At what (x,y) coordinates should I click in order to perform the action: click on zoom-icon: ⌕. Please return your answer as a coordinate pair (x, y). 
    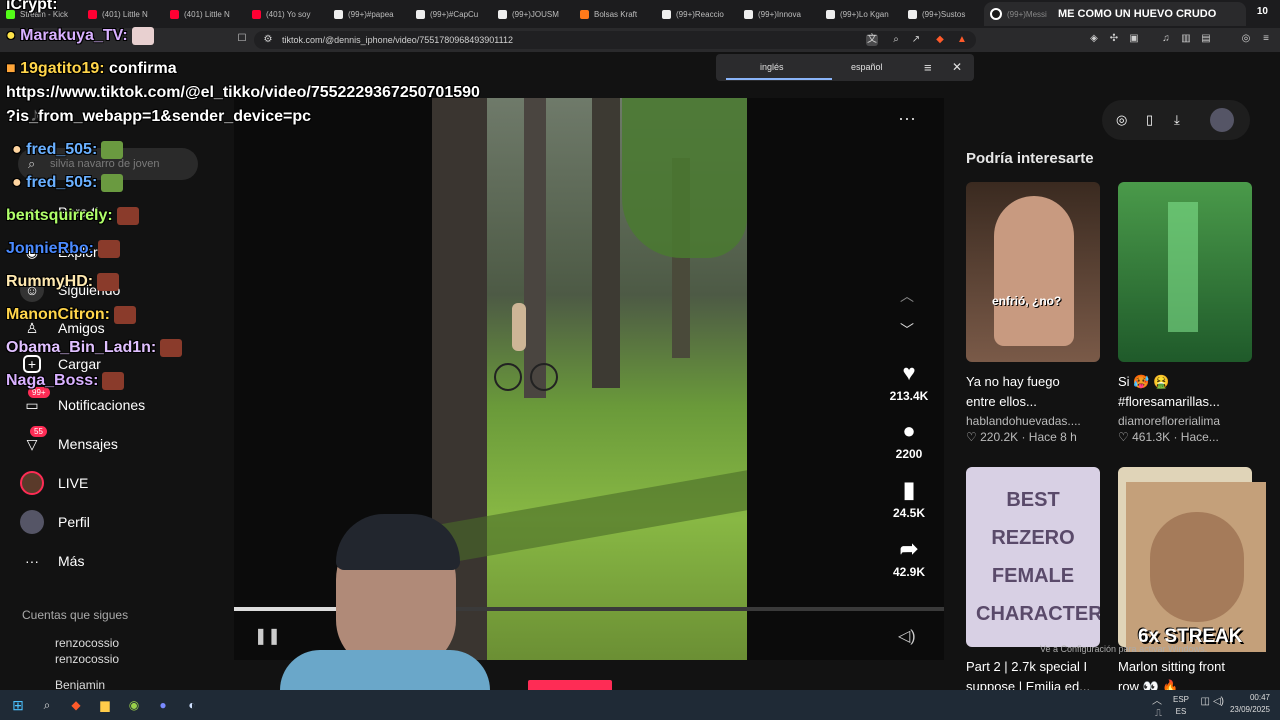
    Looking at the image, I should click on (896, 40).